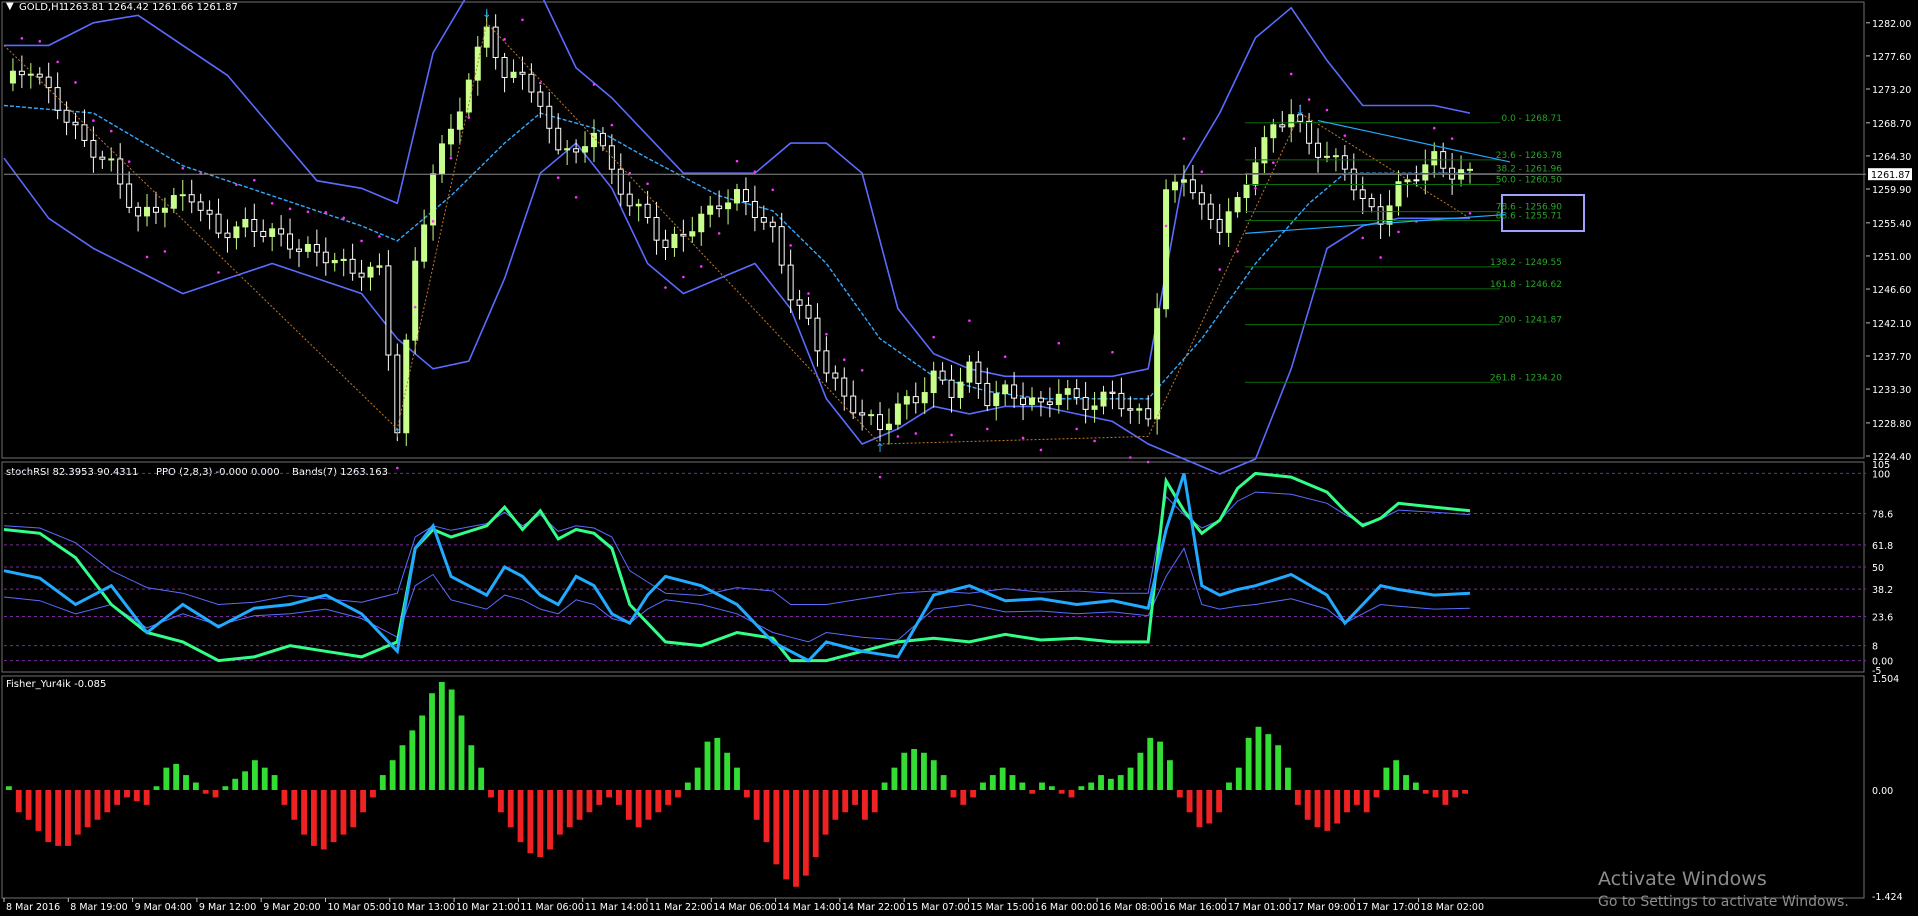 The width and height of the screenshot is (1918, 916). I want to click on fib-level-label: 0.0 - 1268.71, so click(1532, 119).